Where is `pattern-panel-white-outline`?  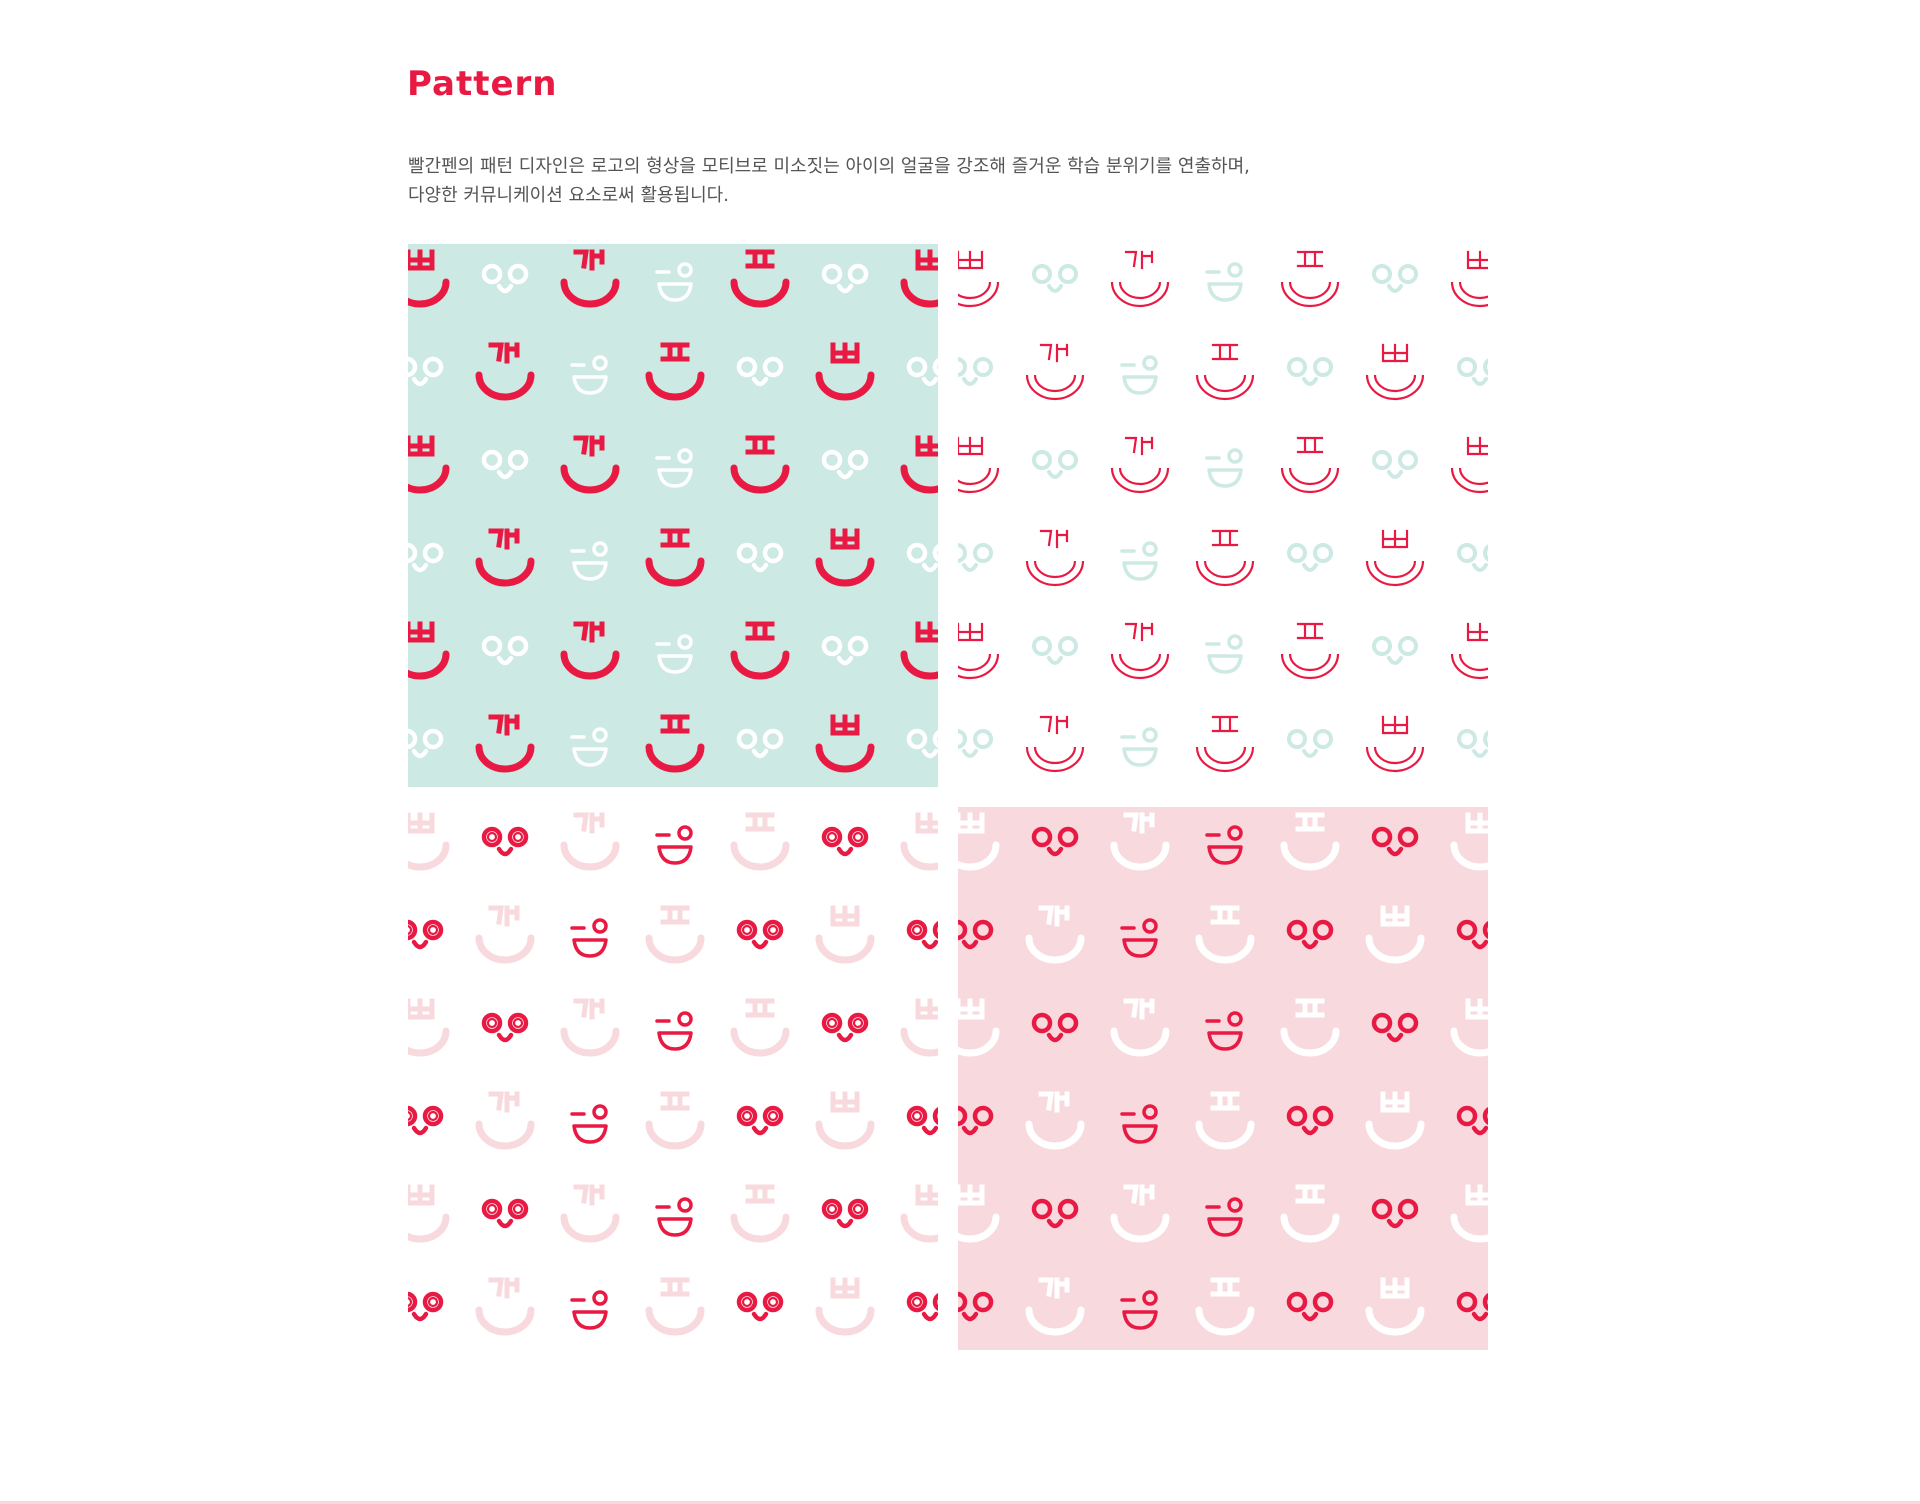
pattern-panel-white-outline is located at coordinates (1223, 515).